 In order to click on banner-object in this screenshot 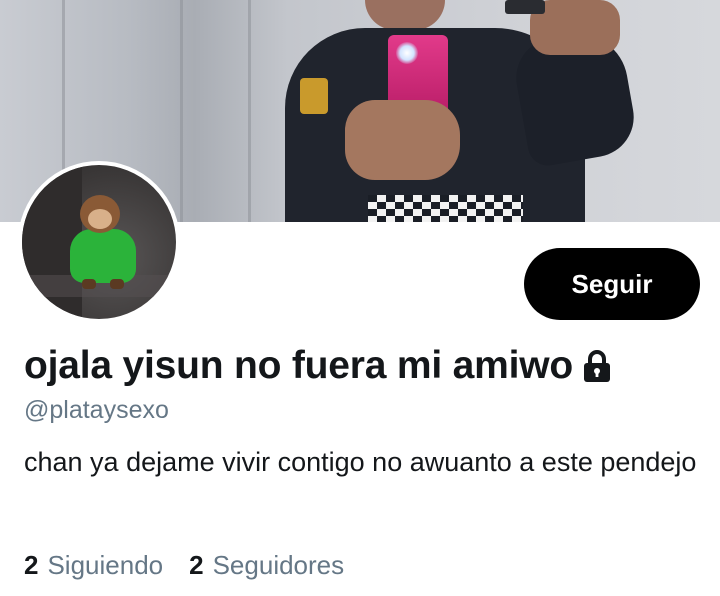, I will do `click(525, 7)`.